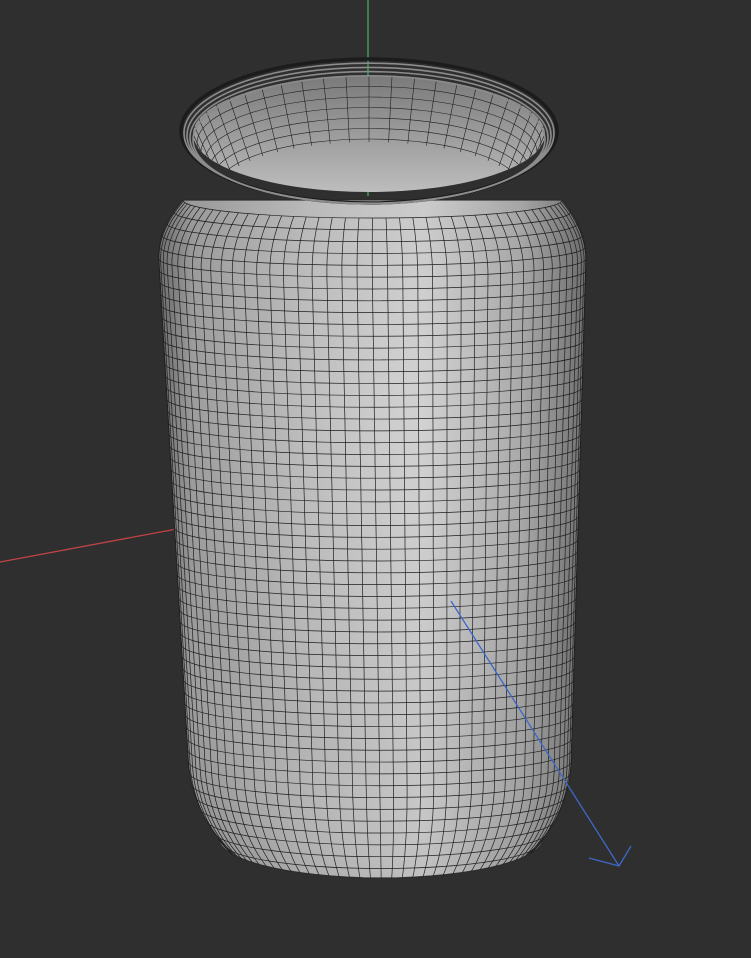 This screenshot has width=751, height=958. I want to click on x-axis-line, so click(91, 545).